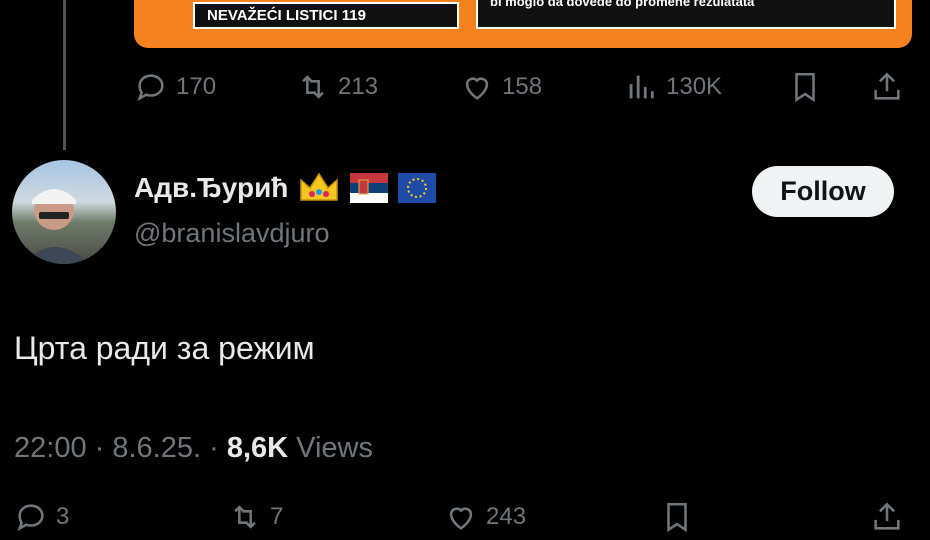 The height and width of the screenshot is (540, 930). Describe the element at coordinates (319, 186) in the screenshot. I see `crown-emoji-icon` at that location.